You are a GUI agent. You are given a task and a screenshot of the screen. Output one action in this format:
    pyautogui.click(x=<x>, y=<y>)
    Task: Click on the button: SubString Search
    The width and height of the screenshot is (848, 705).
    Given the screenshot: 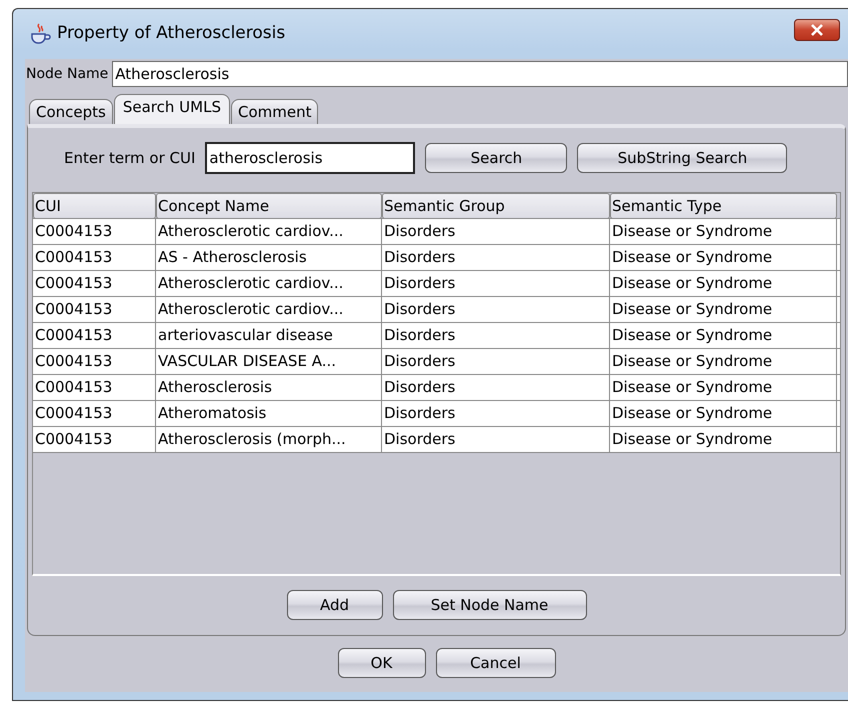 What is the action you would take?
    pyautogui.click(x=682, y=158)
    